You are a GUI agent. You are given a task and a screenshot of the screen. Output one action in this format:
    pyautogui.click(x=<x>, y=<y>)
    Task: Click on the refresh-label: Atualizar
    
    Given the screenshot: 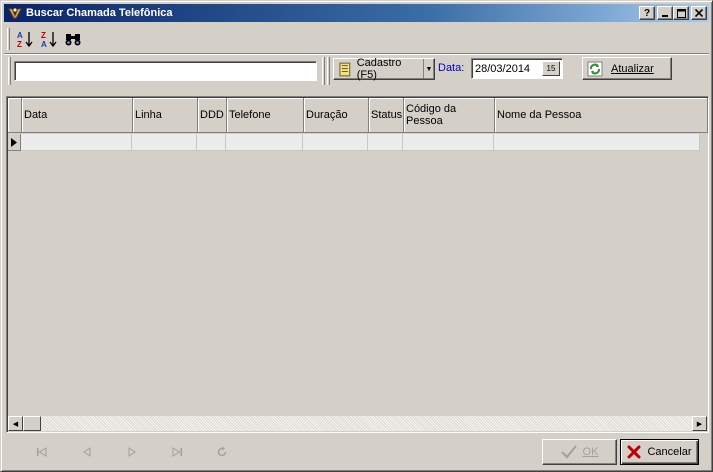 What is the action you would take?
    pyautogui.click(x=632, y=68)
    